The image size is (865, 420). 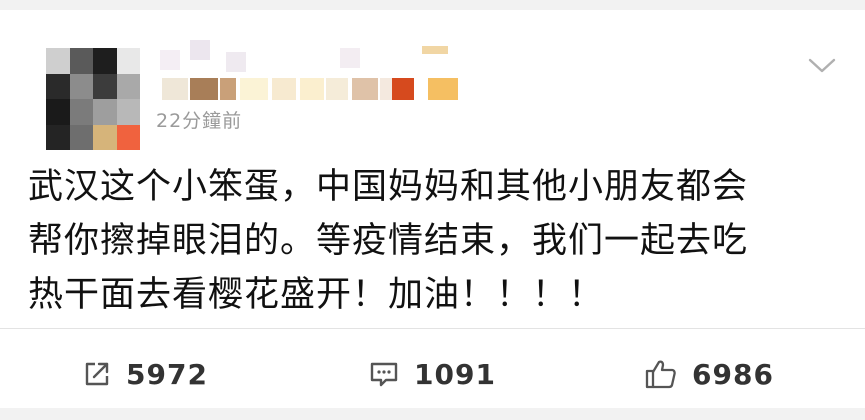 I want to click on post-timestamp: 22分鐘前, so click(x=199, y=121).